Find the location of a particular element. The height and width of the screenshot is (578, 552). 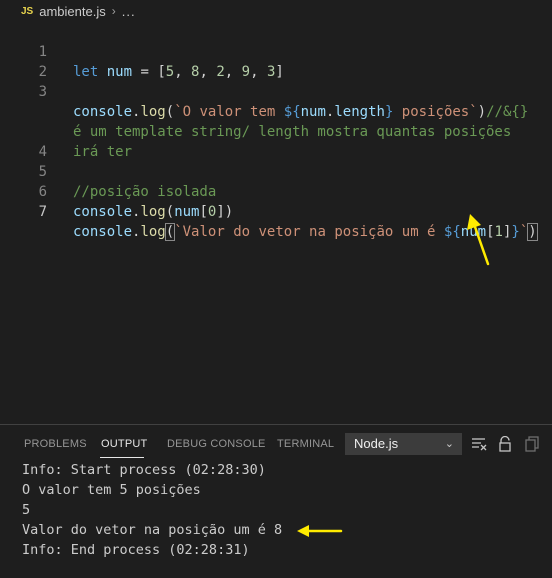

output-line: Valor do vetor na posição um é 8 is located at coordinates (152, 530).